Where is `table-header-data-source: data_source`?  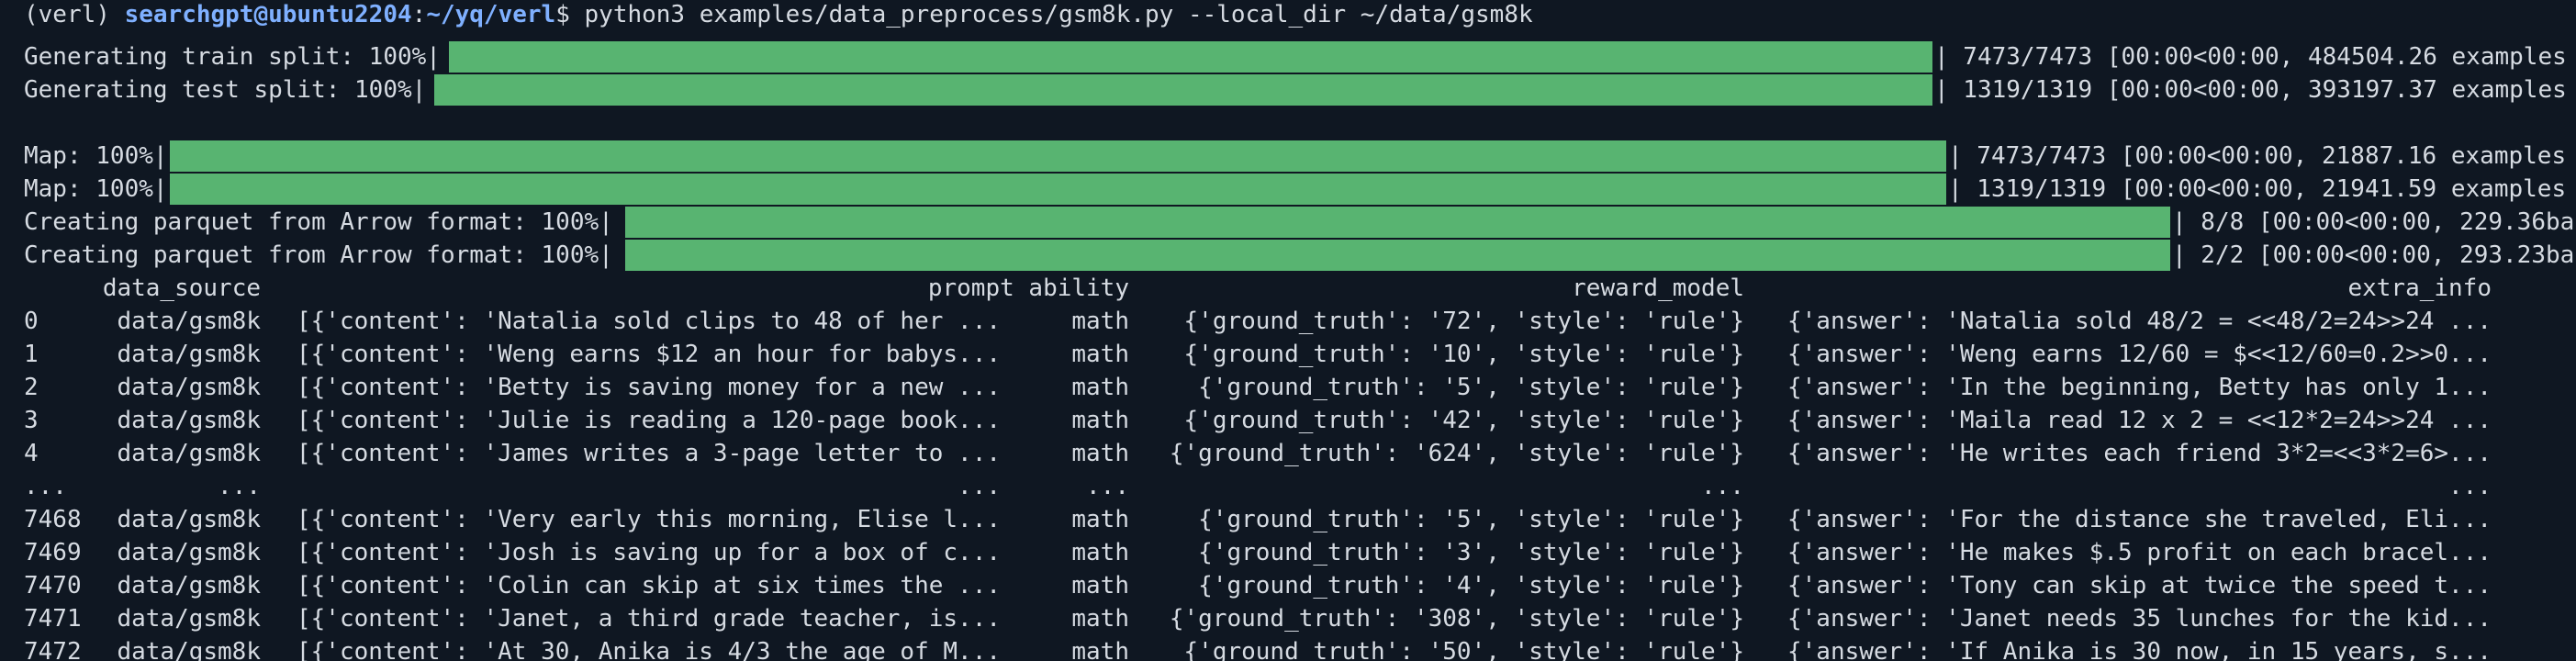
table-header-data-source: data_source is located at coordinates (181, 288).